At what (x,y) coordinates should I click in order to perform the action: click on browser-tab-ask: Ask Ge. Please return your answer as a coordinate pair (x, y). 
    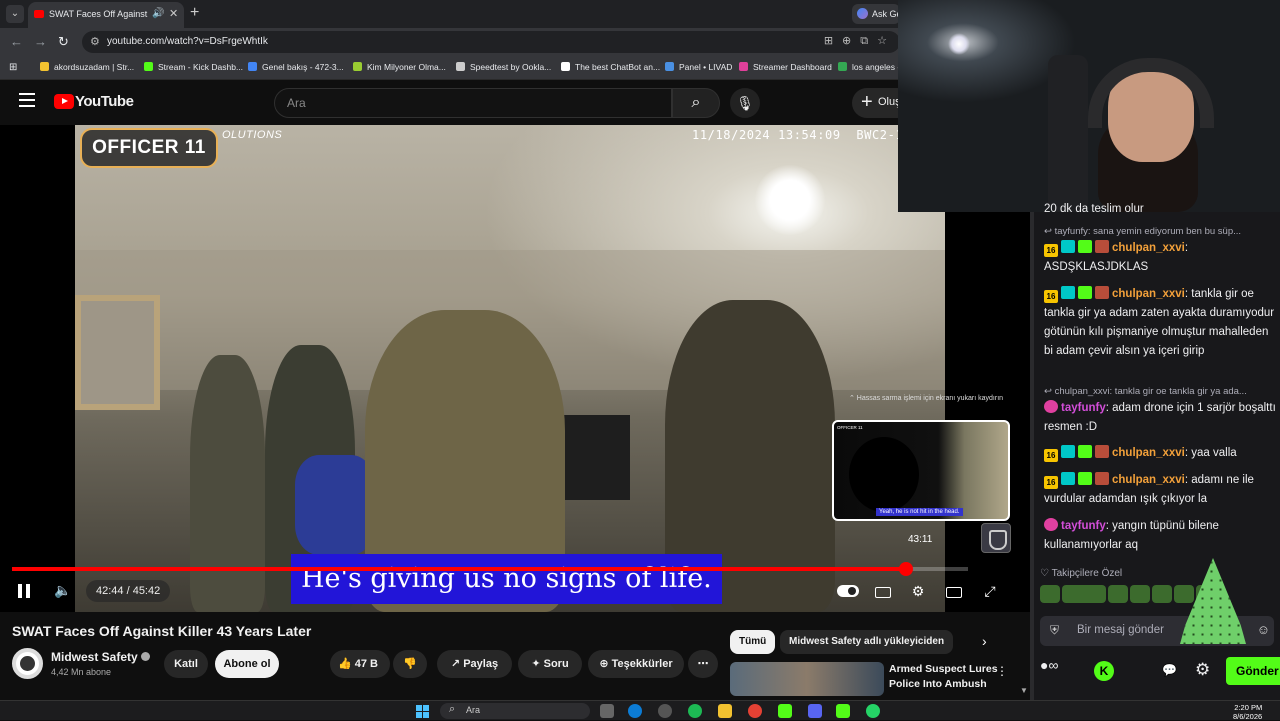
    Looking at the image, I should click on (876, 14).